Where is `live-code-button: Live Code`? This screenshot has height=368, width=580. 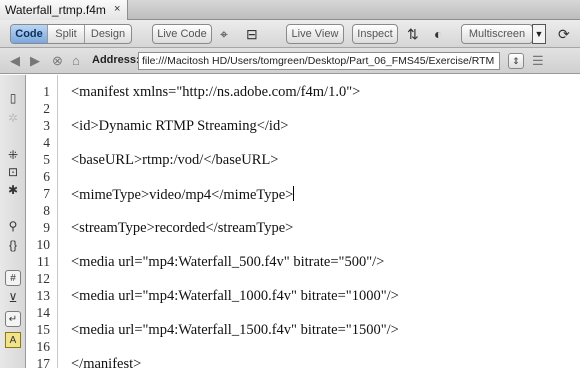
live-code-button: Live Code is located at coordinates (182, 34).